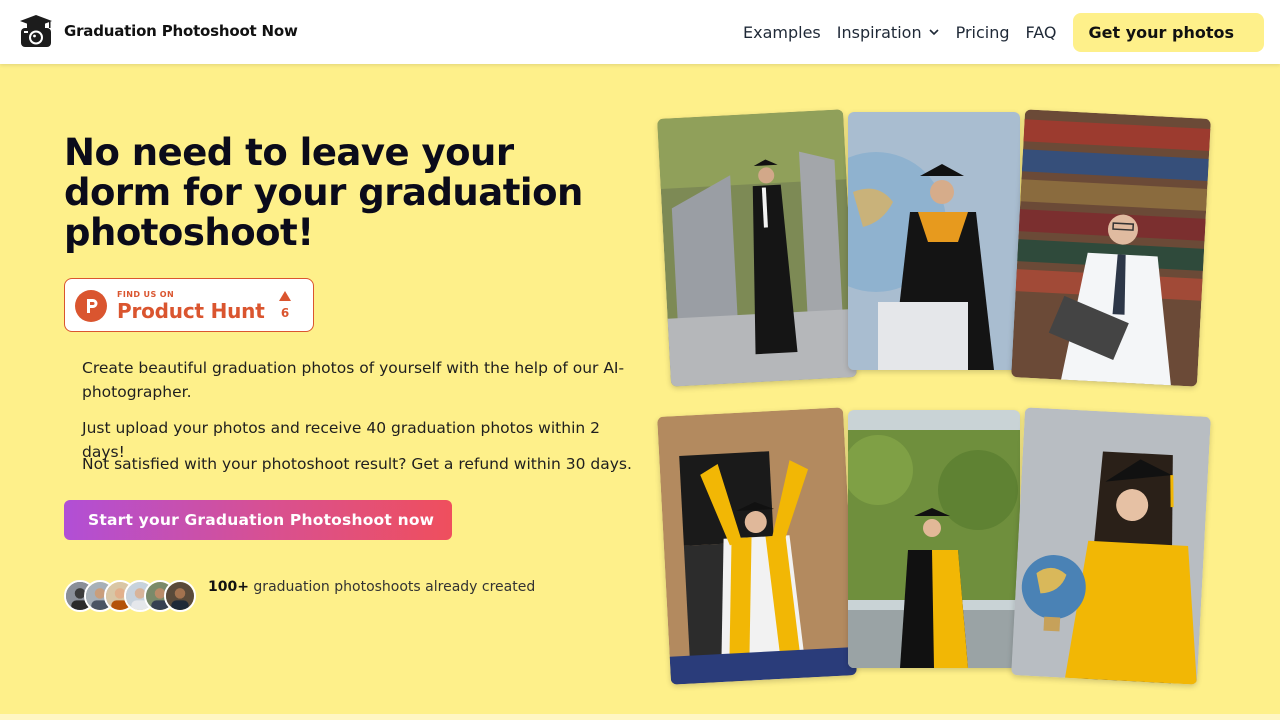  Describe the element at coordinates (1041, 32) in the screenshot. I see `nav-faq: FAQ` at that location.